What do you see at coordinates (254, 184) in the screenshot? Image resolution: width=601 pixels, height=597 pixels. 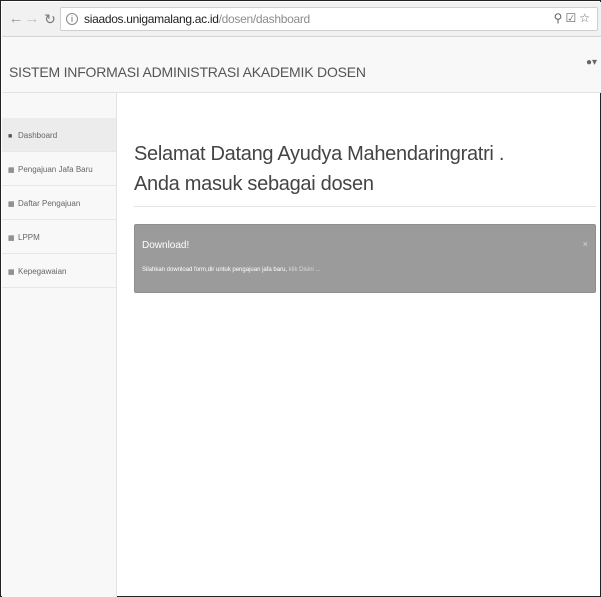 I see `role-heading: Anda masuk sebagai dosen` at bounding box center [254, 184].